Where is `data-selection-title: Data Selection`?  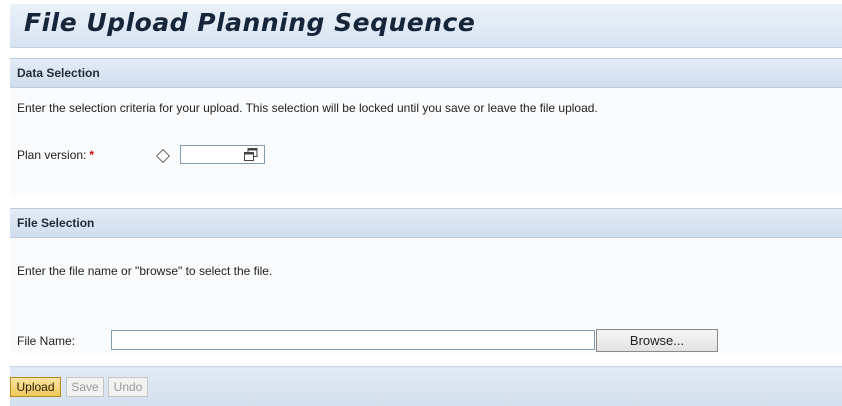 data-selection-title: Data Selection is located at coordinates (58, 73).